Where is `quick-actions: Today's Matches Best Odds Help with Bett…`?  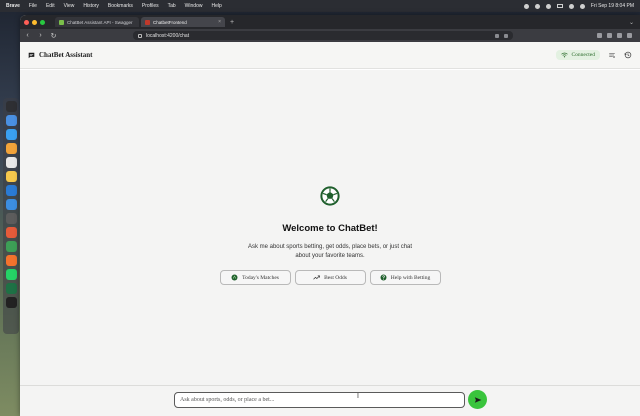
quick-actions: Today's Matches Best Odds Help with Bett… is located at coordinates (330, 277).